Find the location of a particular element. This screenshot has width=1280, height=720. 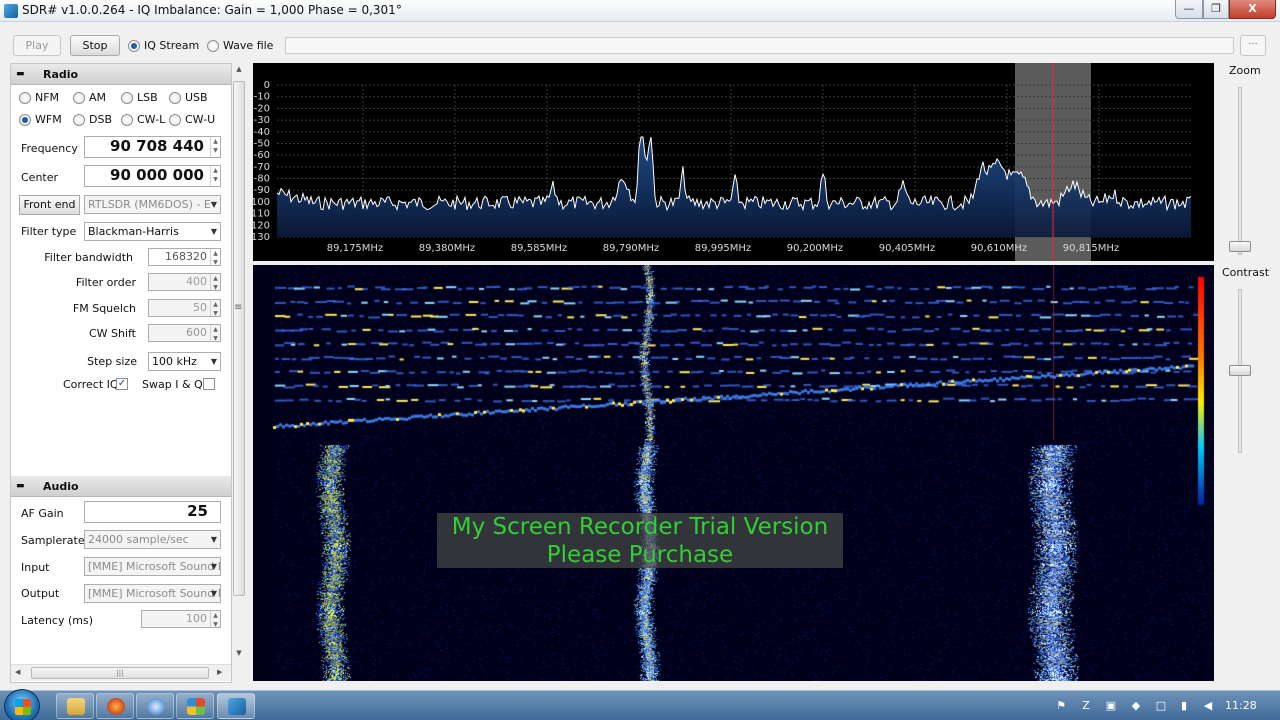

mode-label: AM is located at coordinates (98, 97).